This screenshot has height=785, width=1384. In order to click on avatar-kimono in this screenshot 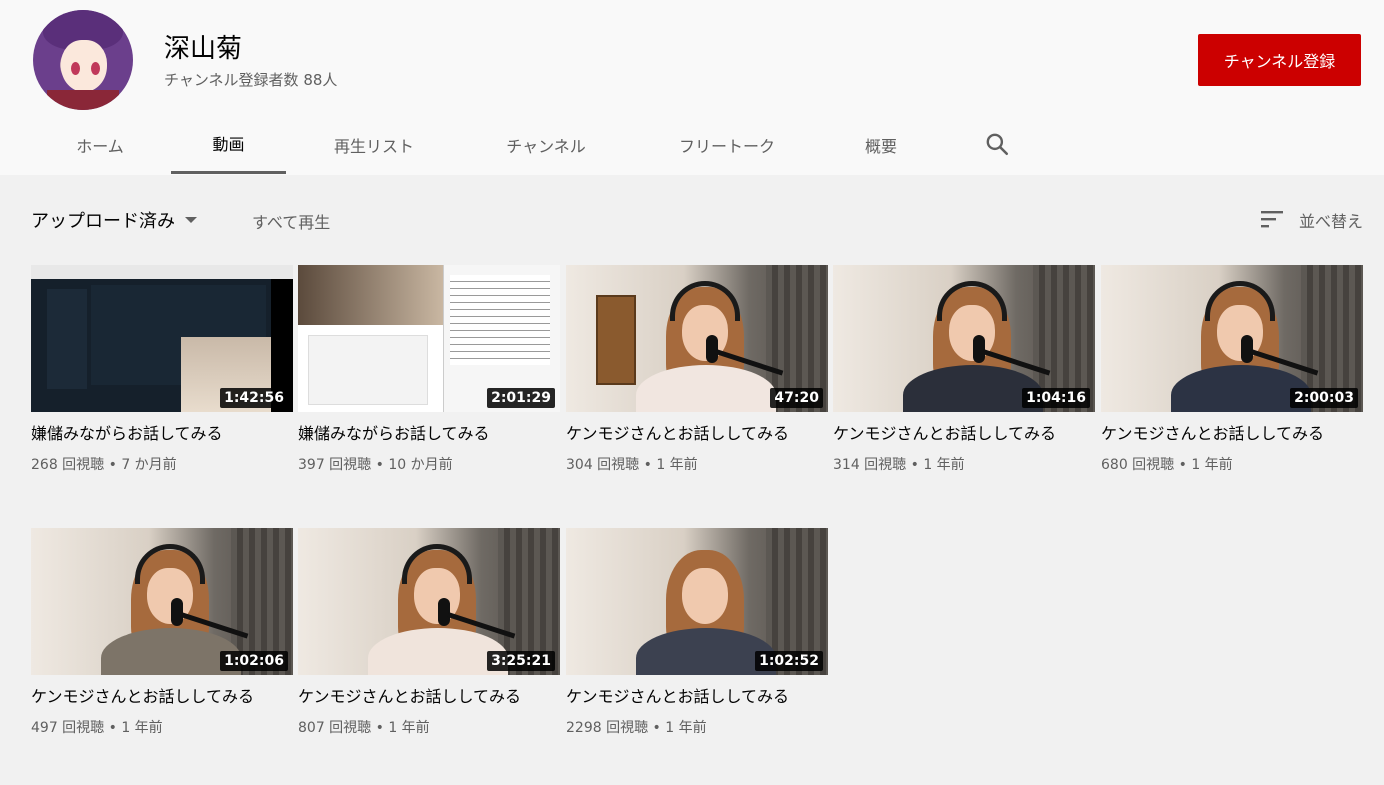, I will do `click(83, 100)`.